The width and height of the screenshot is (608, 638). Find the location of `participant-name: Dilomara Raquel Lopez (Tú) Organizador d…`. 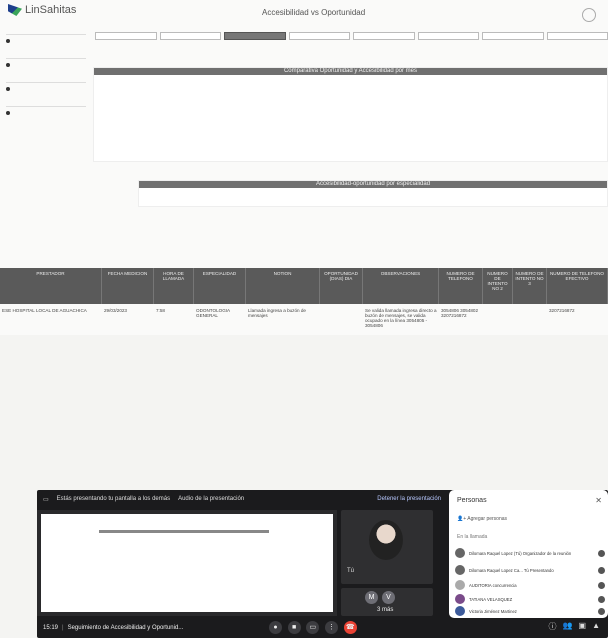

participant-name: Dilomara Raquel Lopez (Tú) Organizador d… is located at coordinates (520, 553).